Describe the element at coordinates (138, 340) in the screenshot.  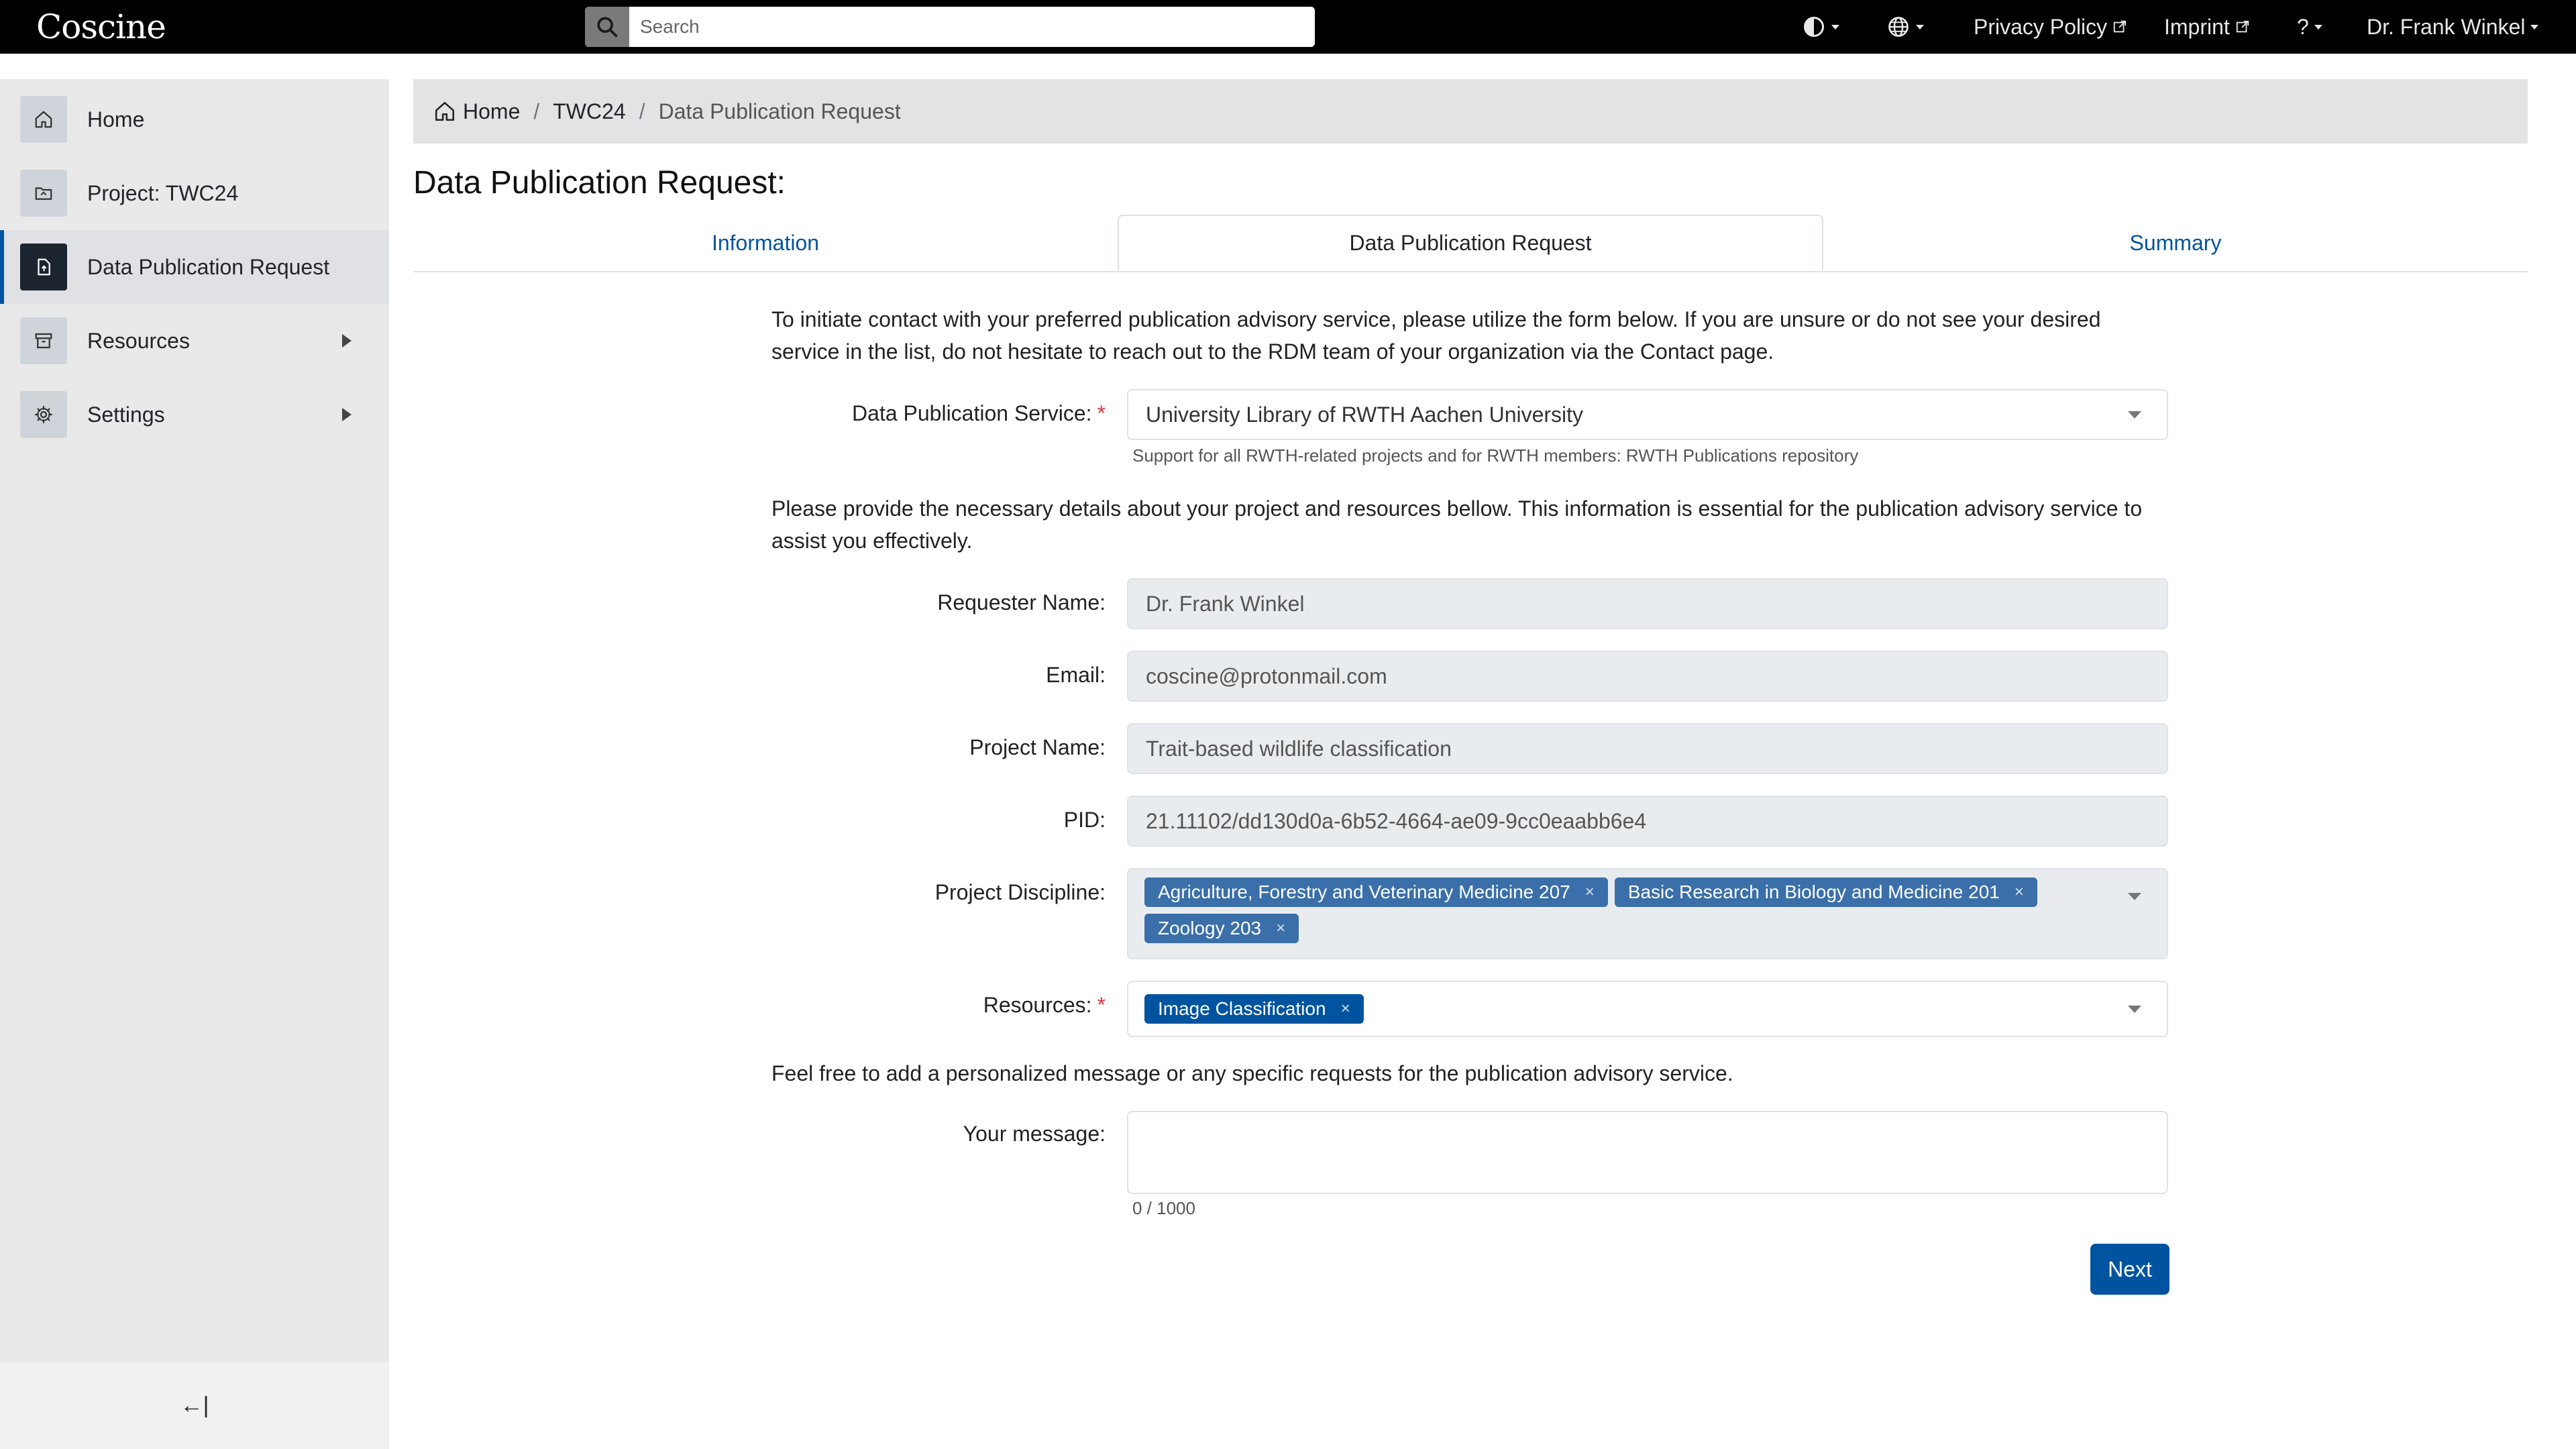
I see `sidebar-item-label: Resources` at that location.